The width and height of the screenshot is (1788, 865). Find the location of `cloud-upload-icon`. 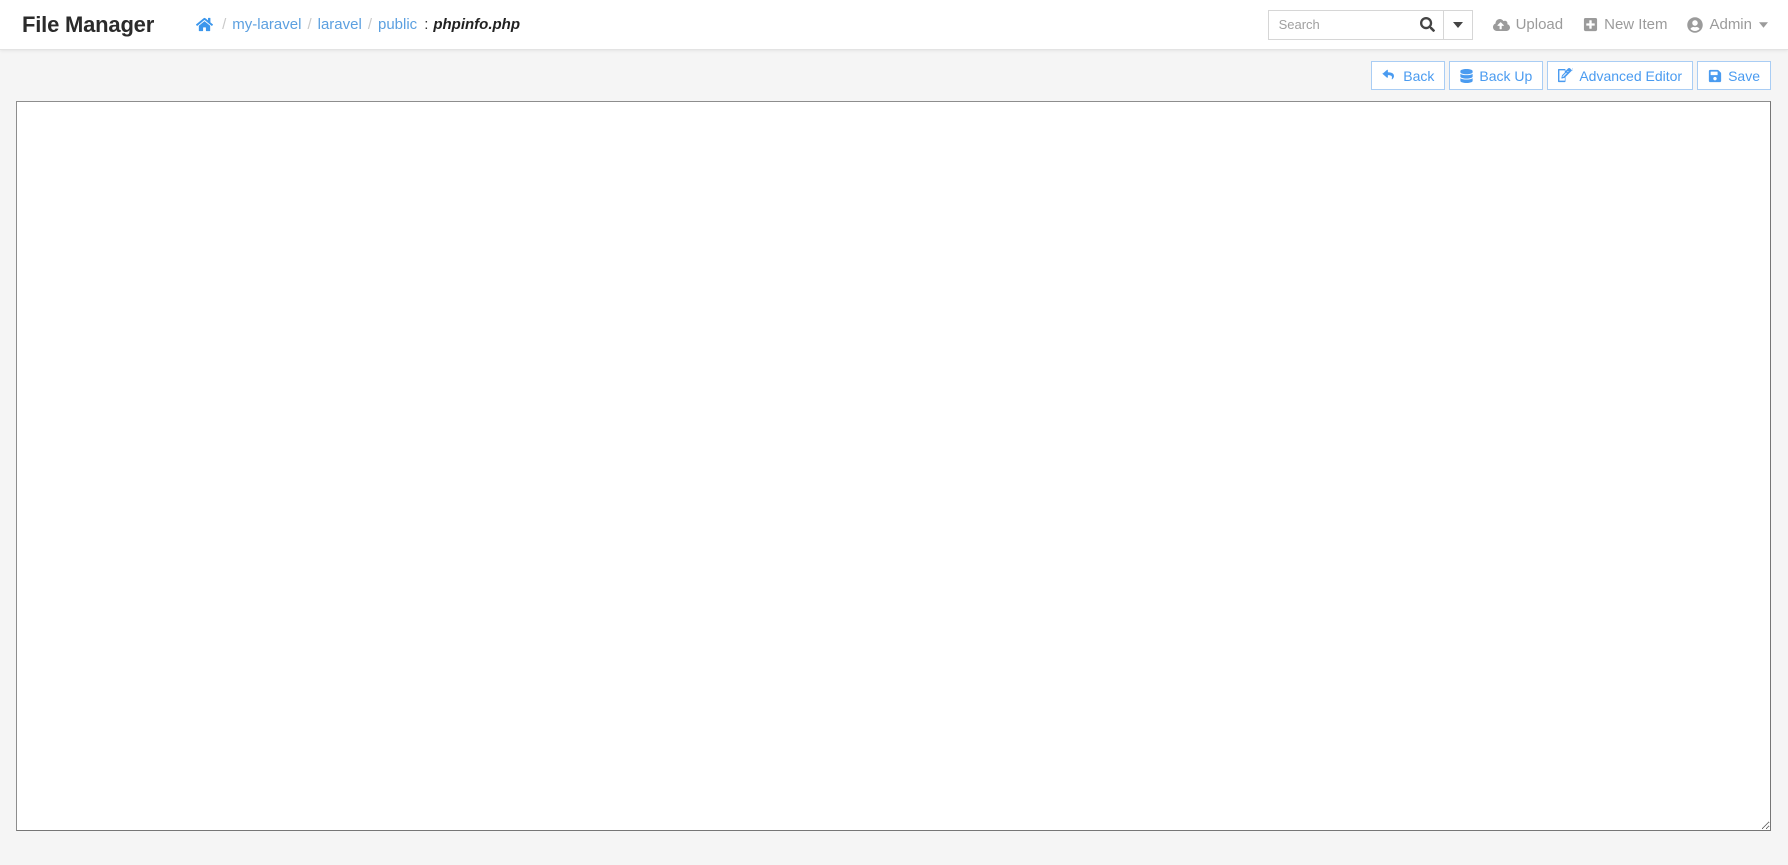

cloud-upload-icon is located at coordinates (1501, 25).